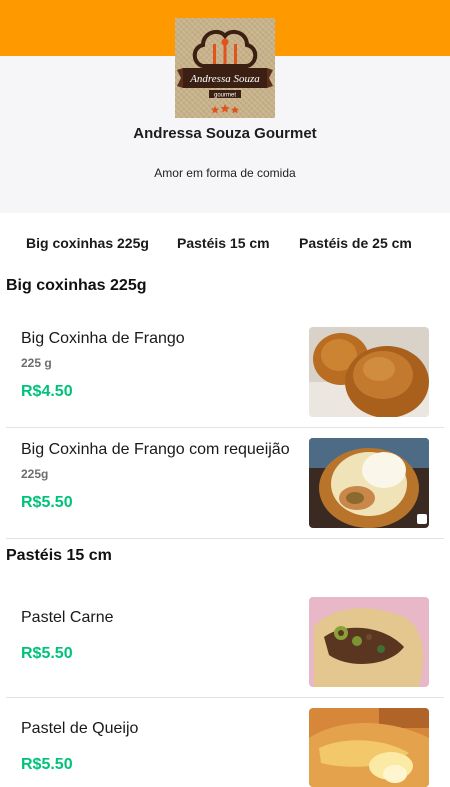 This screenshot has width=450, height=787. I want to click on cheese-pastel-photo, so click(369, 747).